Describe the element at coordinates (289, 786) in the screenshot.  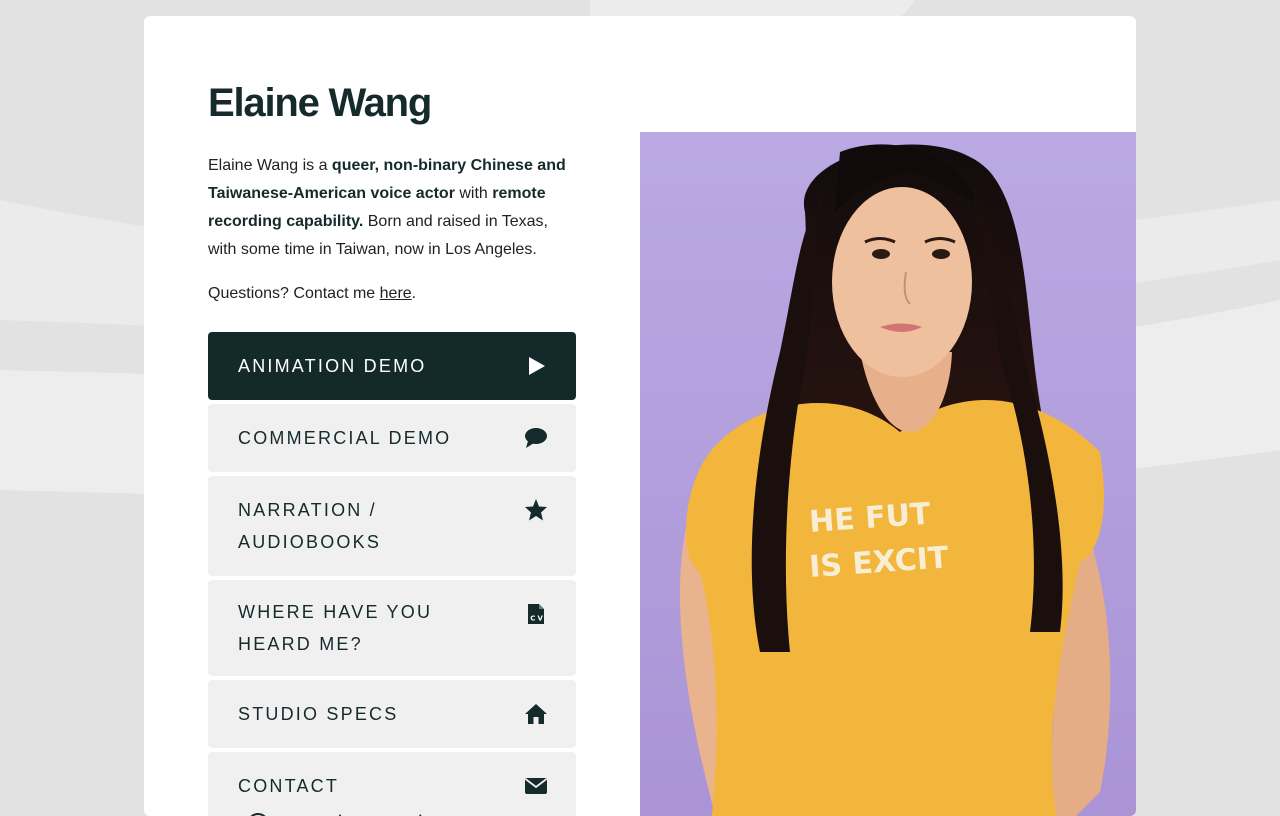
I see `menu-item-label: CONTACT` at that location.